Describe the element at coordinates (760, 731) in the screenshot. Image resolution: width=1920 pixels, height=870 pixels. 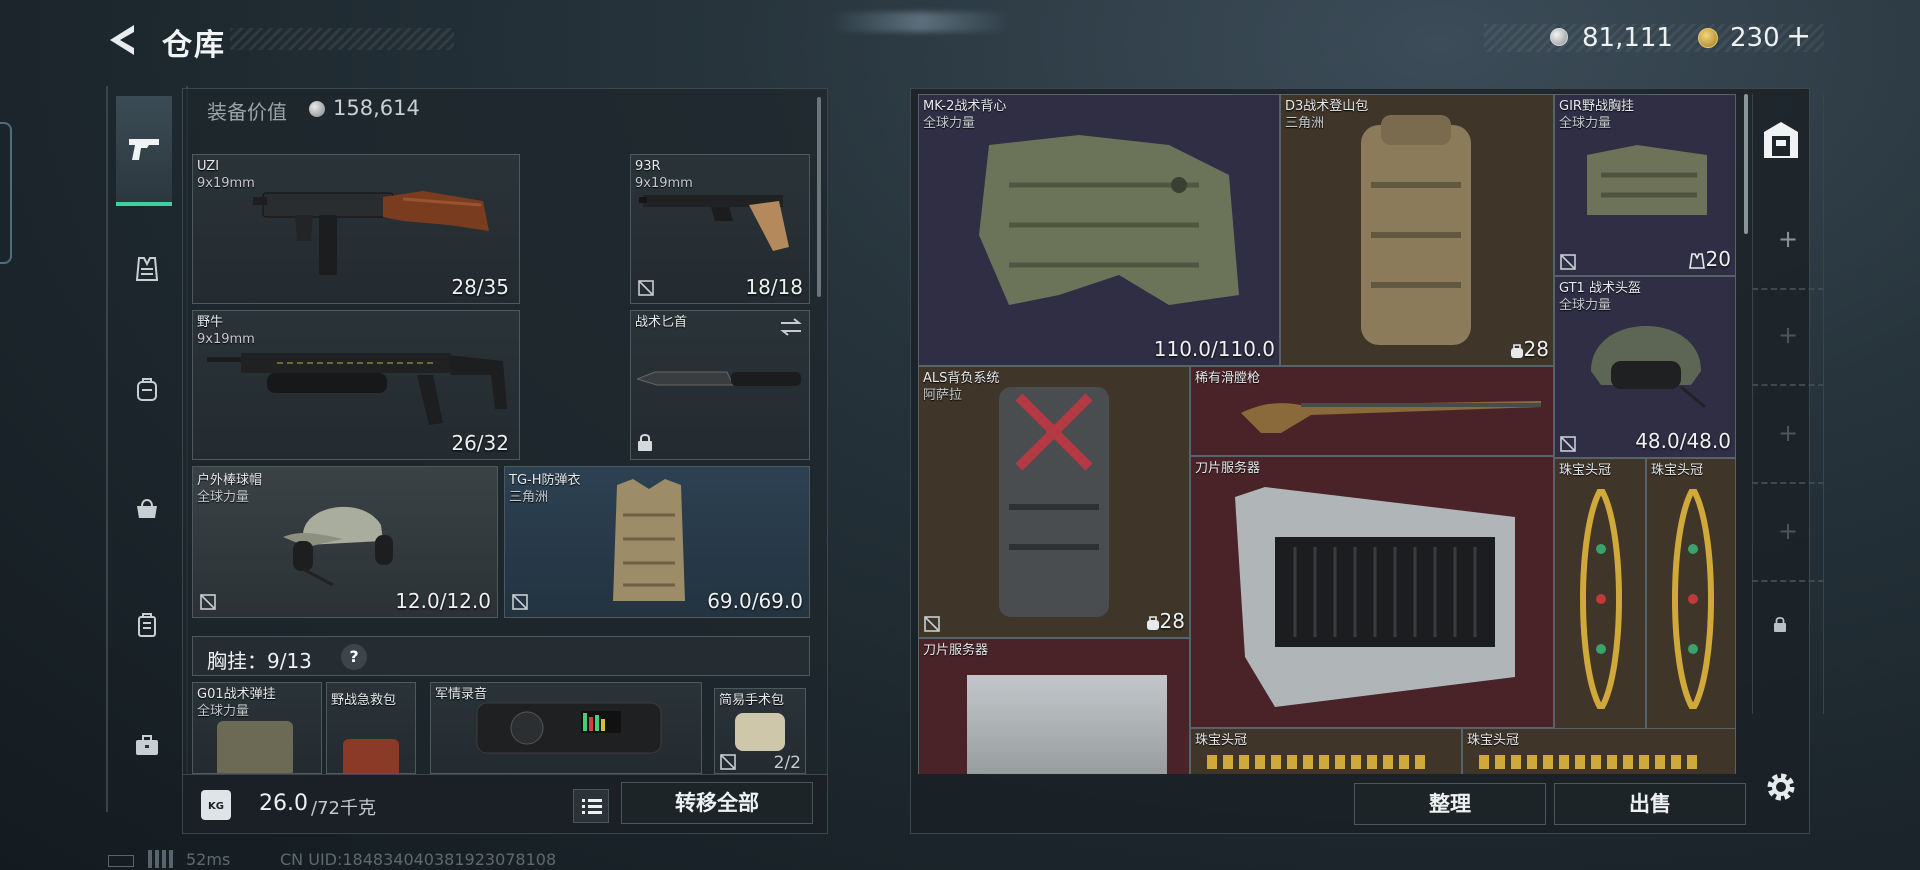
I see `rig-item: 简易手术包 2/2` at that location.